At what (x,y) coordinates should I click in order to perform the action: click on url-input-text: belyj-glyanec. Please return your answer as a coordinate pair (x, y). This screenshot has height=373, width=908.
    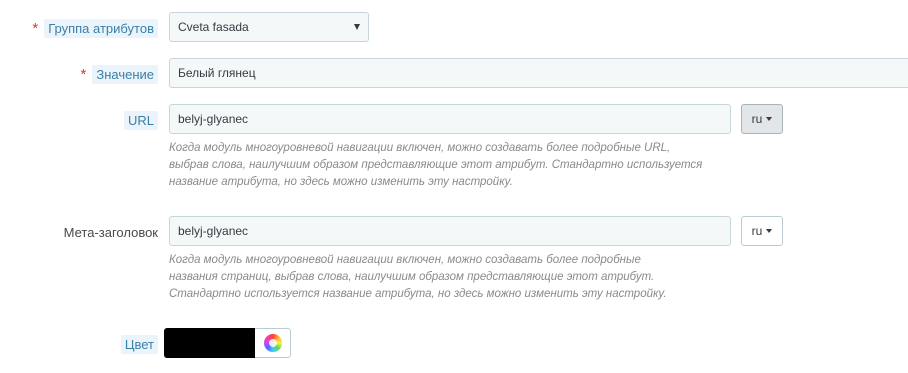
    Looking at the image, I should click on (213, 119).